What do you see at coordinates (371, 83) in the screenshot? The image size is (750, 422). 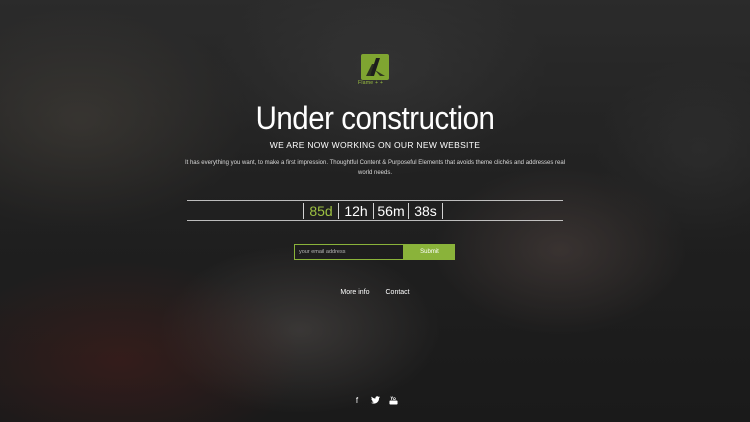 I see `logo-text: Flame + +` at bounding box center [371, 83].